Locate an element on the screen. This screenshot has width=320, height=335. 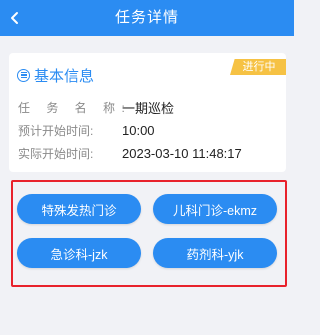
planned-start-value: 10:00 is located at coordinates (138, 130).